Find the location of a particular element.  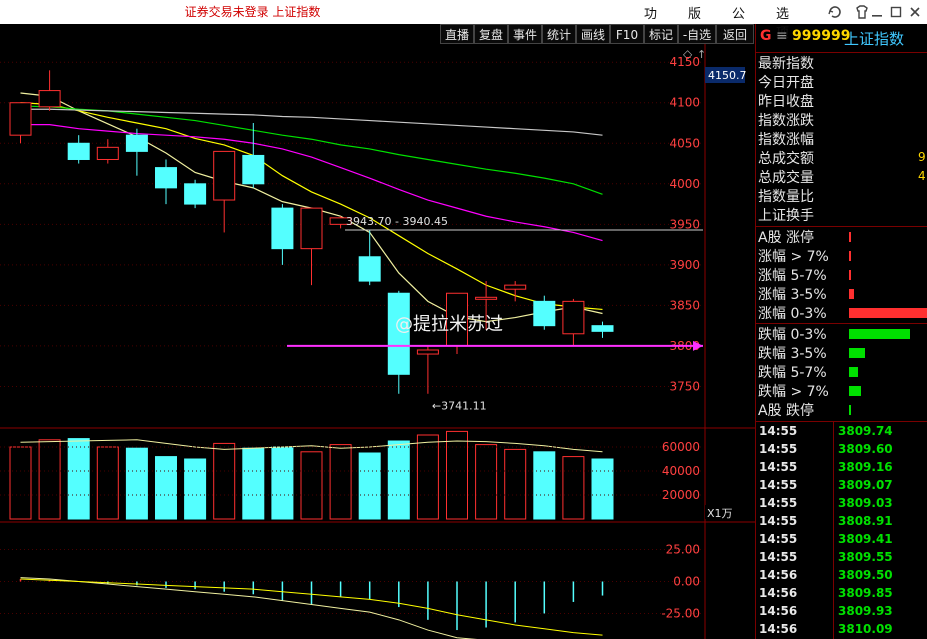

tick-price: 3809.50 is located at coordinates (865, 575).